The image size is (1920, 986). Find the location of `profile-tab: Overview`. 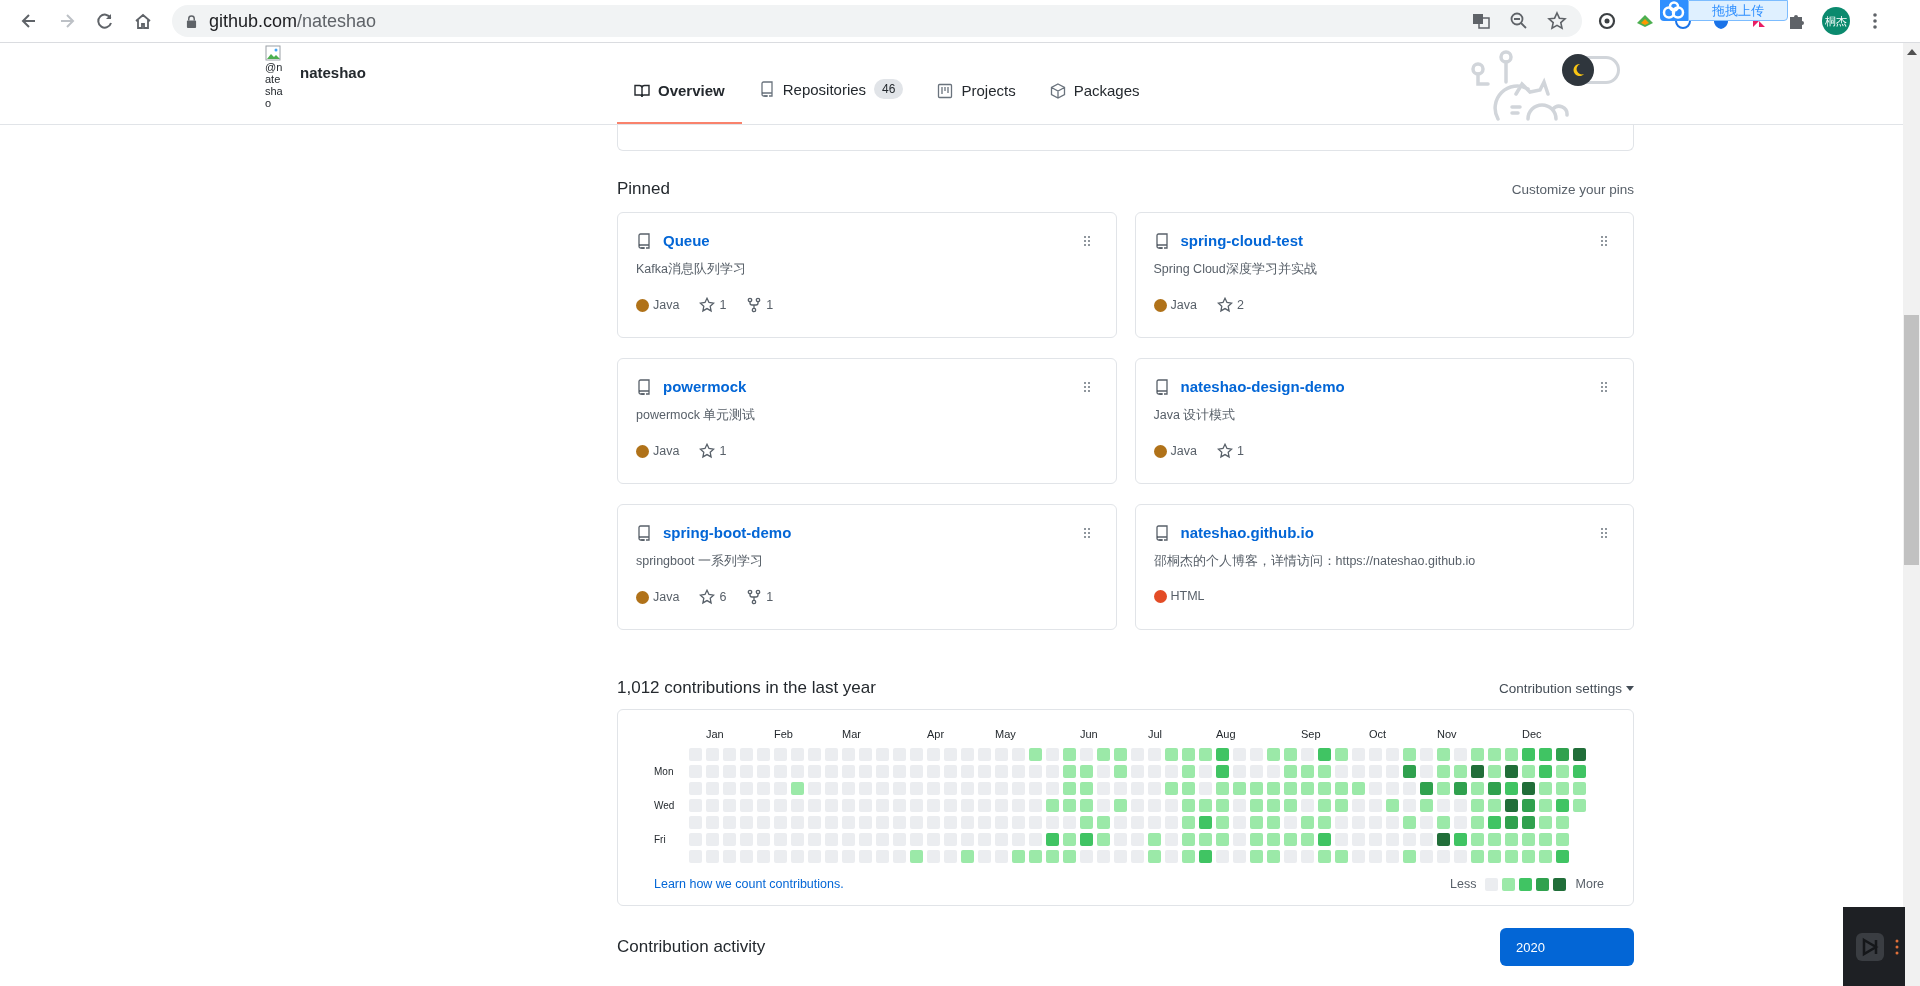

profile-tab: Overview is located at coordinates (679, 103).